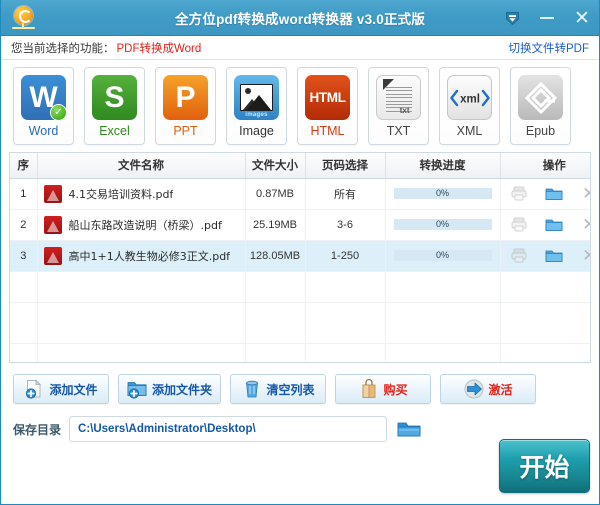  I want to click on status-label: 您当前选择的功能：, so click(63, 48).